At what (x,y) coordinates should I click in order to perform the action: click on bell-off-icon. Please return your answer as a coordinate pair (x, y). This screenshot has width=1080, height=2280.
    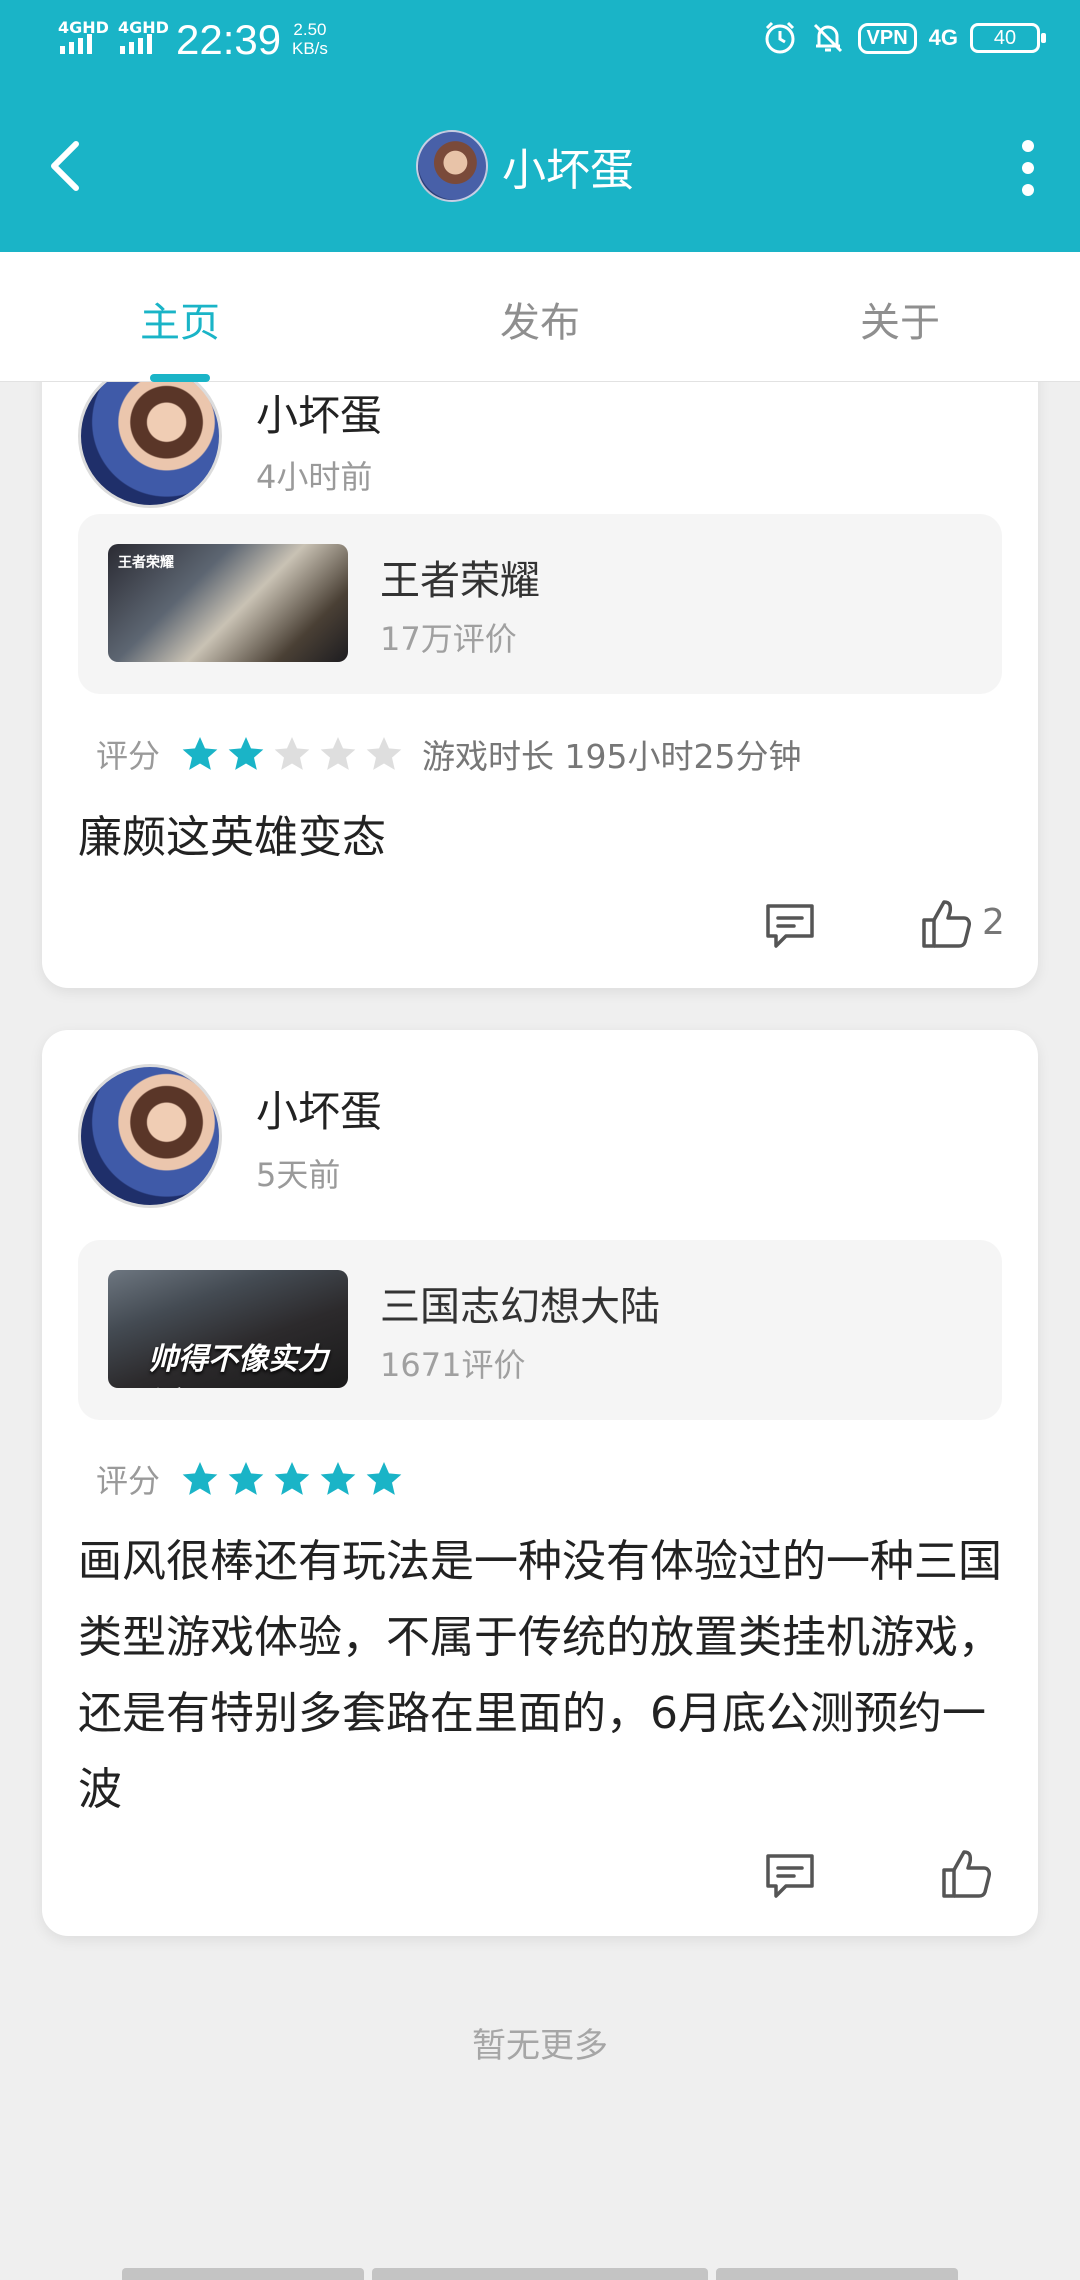
    Looking at the image, I should click on (827, 38).